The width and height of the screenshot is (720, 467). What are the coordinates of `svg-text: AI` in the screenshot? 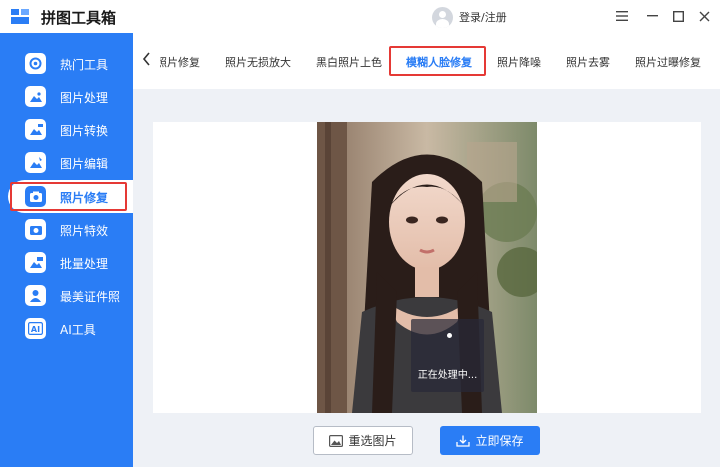 It's located at (35, 329).